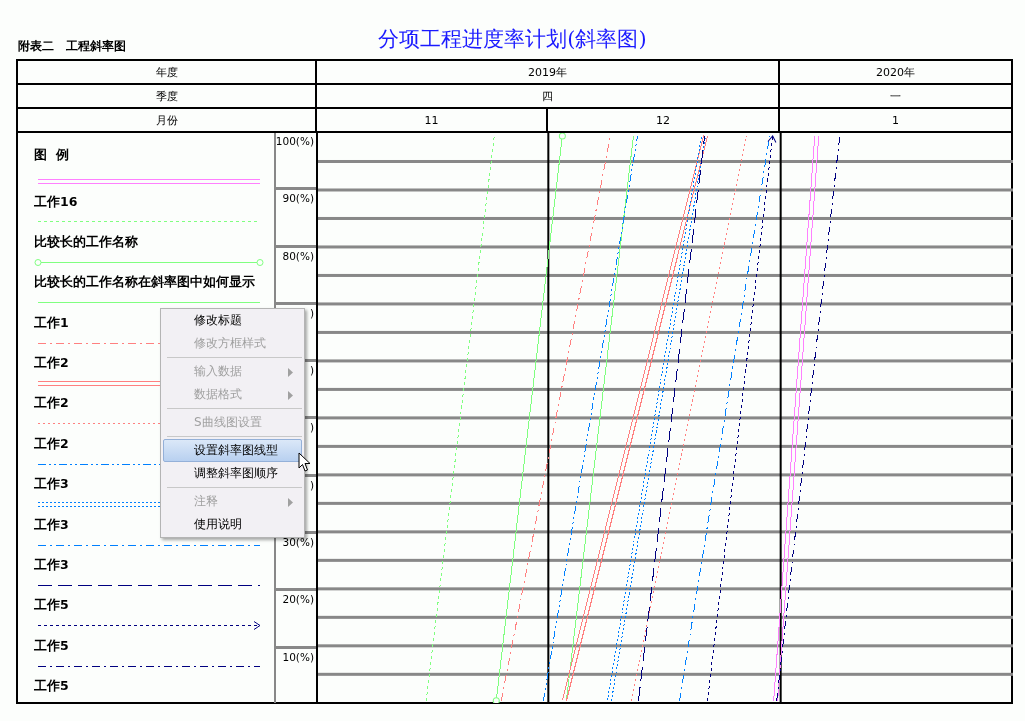 The width and height of the screenshot is (1025, 721). I want to click on axis-tick-label: 10(%), so click(298, 656).